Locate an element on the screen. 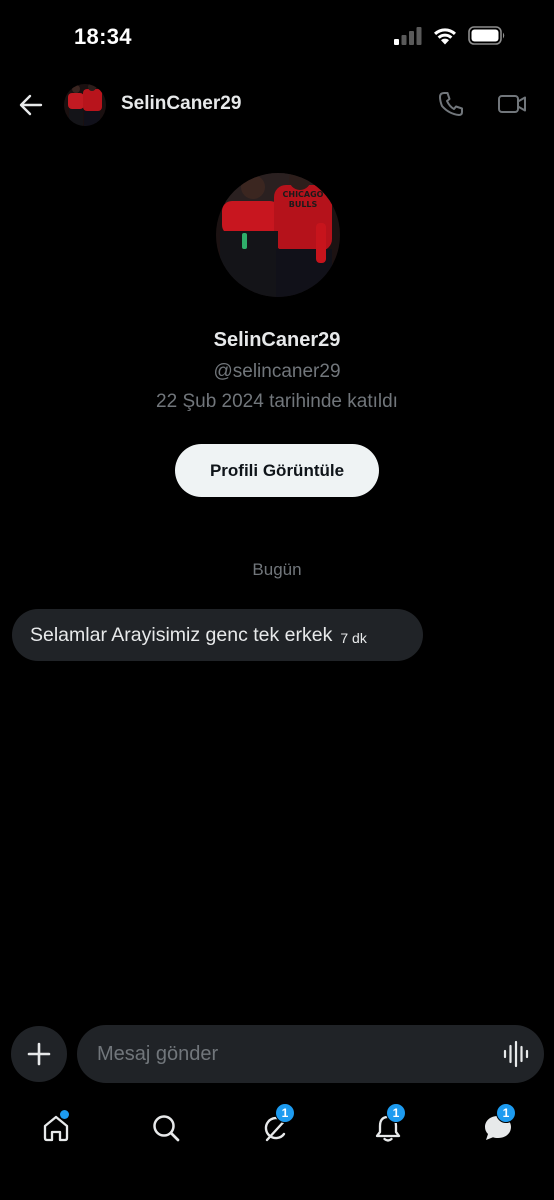  back-button is located at coordinates (31, 105).